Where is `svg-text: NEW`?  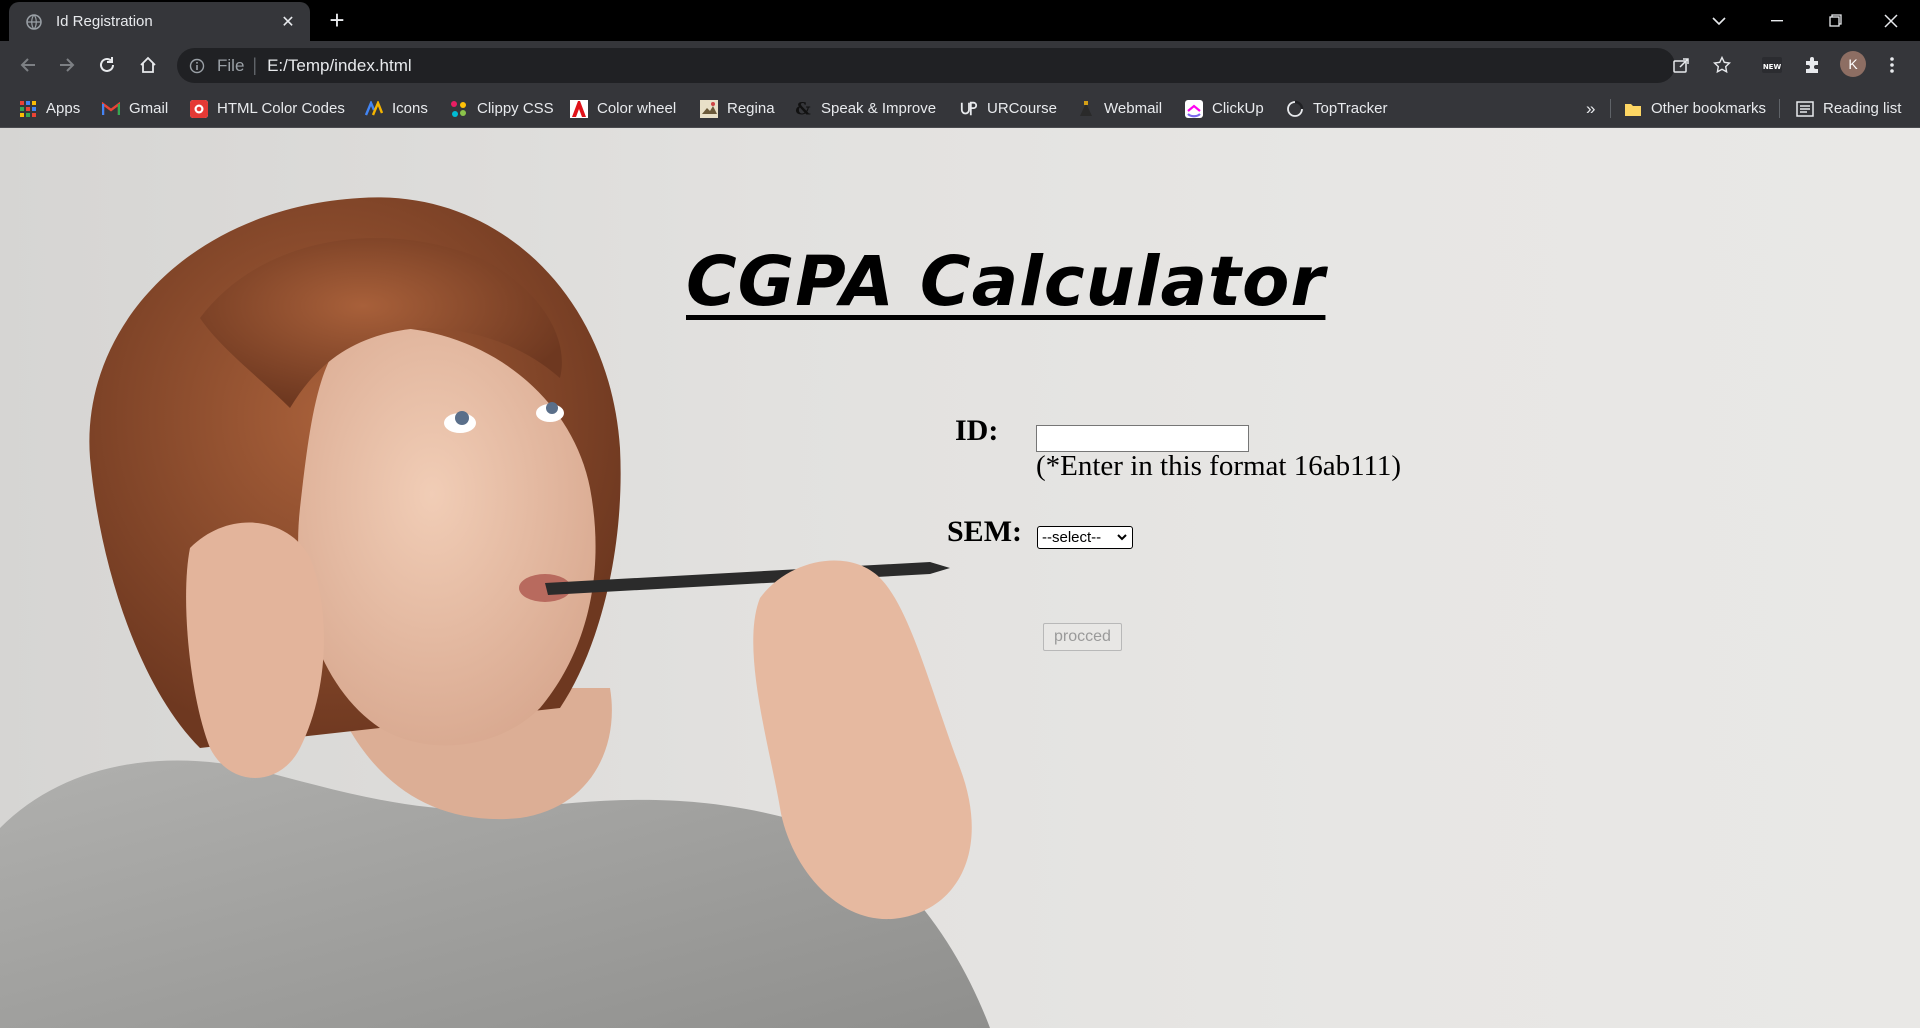 svg-text: NEW is located at coordinates (1772, 67).